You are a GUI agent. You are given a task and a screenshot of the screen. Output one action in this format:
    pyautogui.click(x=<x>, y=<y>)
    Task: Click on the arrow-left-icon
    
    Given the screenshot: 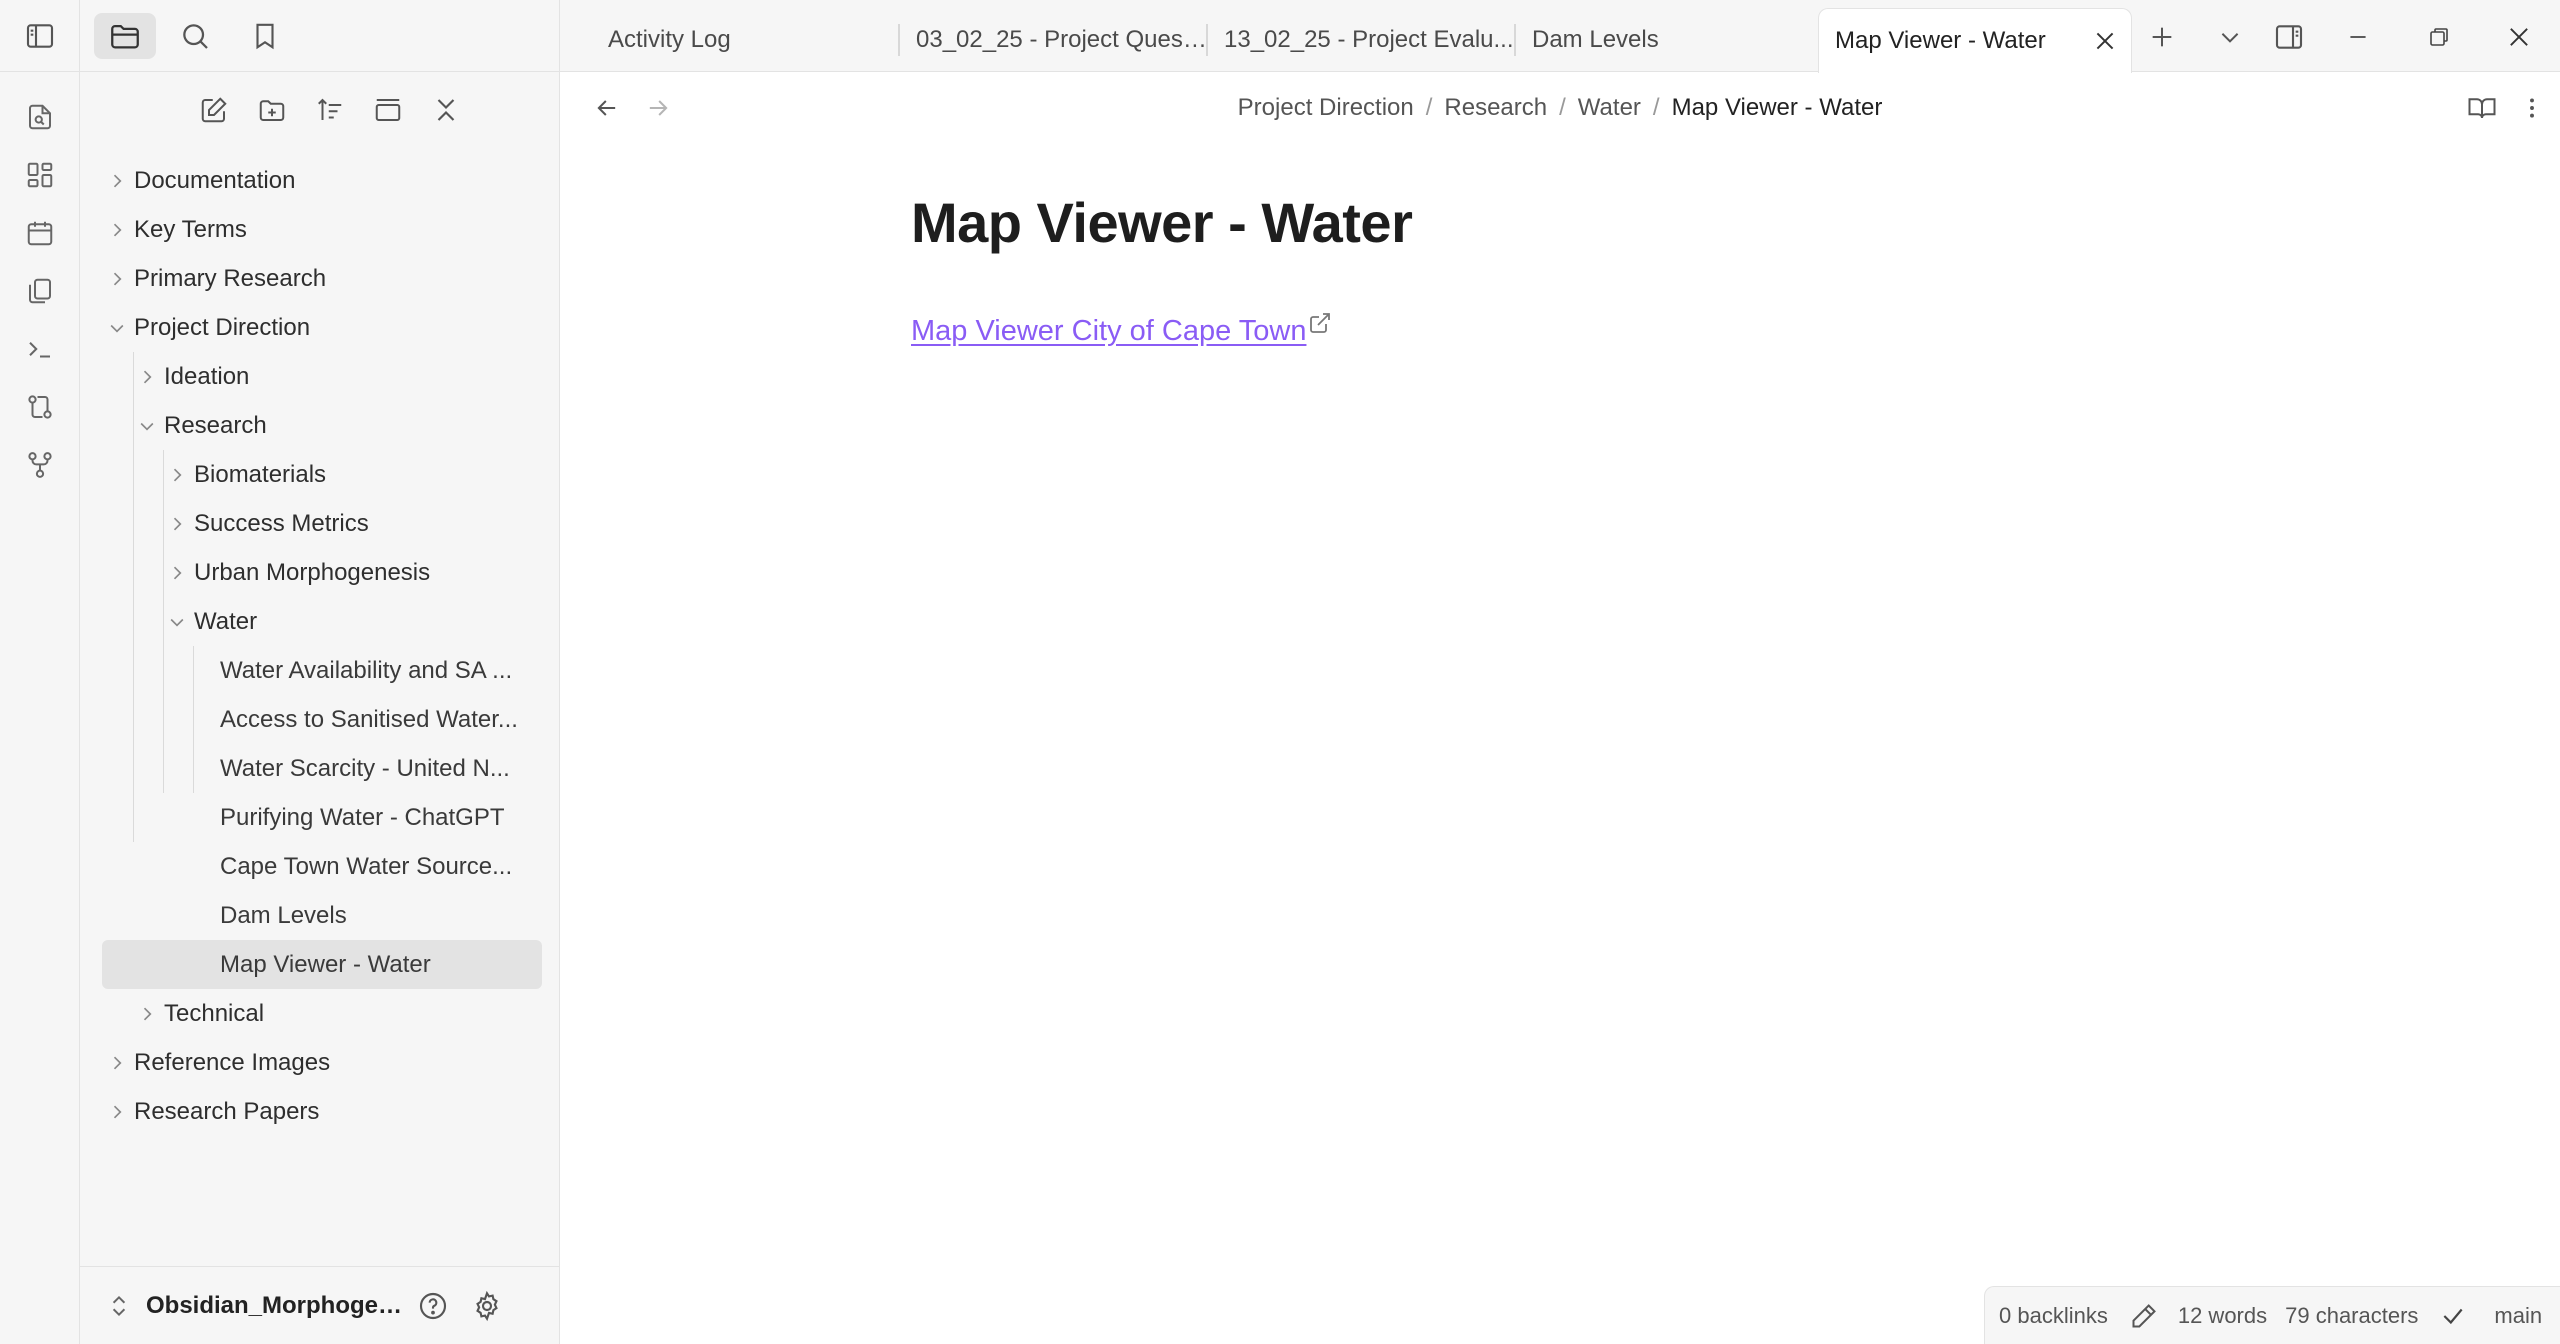 What is the action you would take?
    pyautogui.click(x=607, y=108)
    